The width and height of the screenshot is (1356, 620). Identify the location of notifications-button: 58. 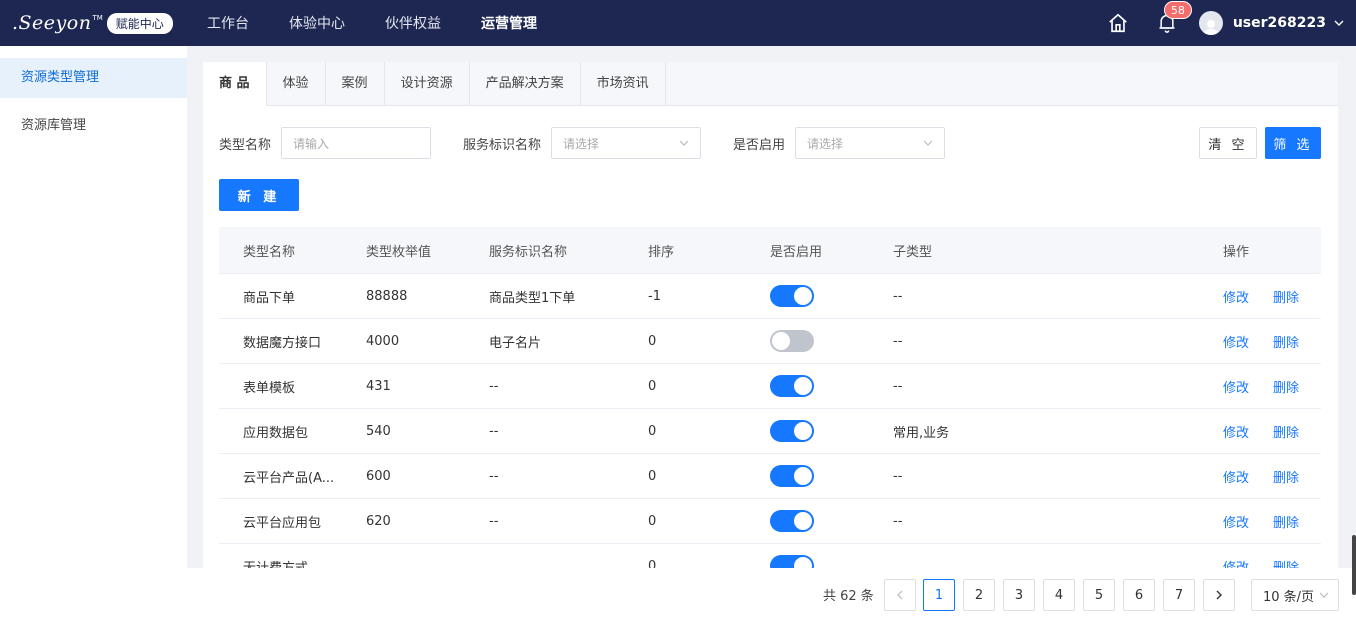
(1174, 17).